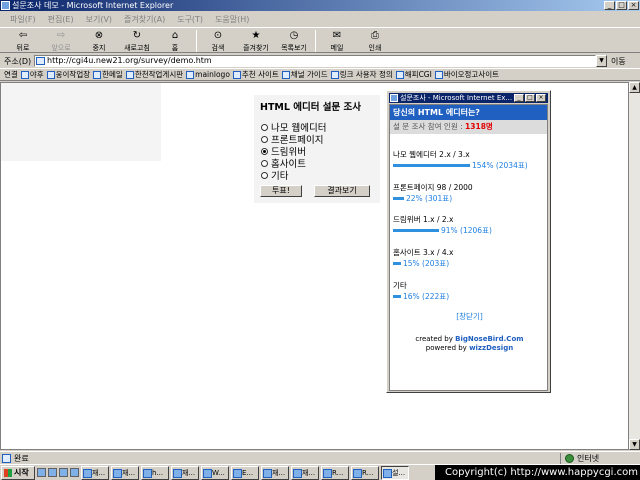 The height and width of the screenshot is (480, 640). Describe the element at coordinates (218, 35) in the screenshot. I see `search-icon: ⊙` at that location.